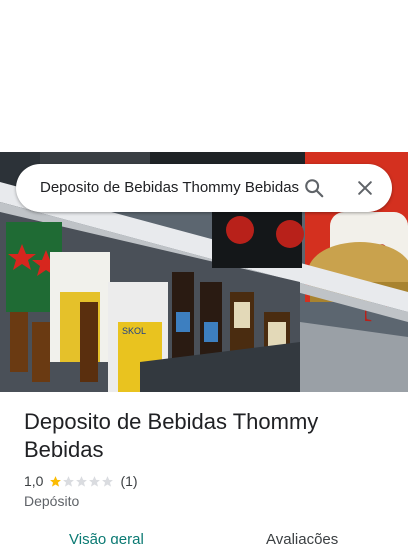 The image size is (408, 544). I want to click on review-count: (1), so click(128, 481).